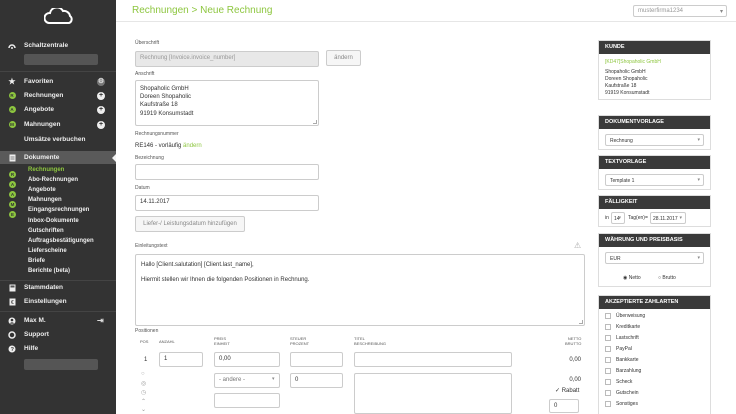 This screenshot has width=736, height=414. I want to click on discount-toggle: ✓ Rabatt, so click(567, 390).